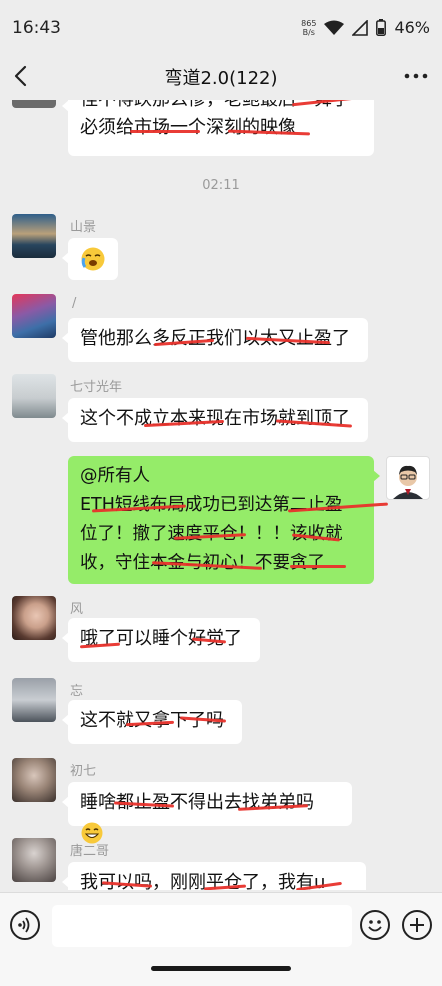 The width and height of the screenshot is (442, 986). What do you see at coordinates (96, 387) in the screenshot?
I see `sender-name: 七寸光年` at bounding box center [96, 387].